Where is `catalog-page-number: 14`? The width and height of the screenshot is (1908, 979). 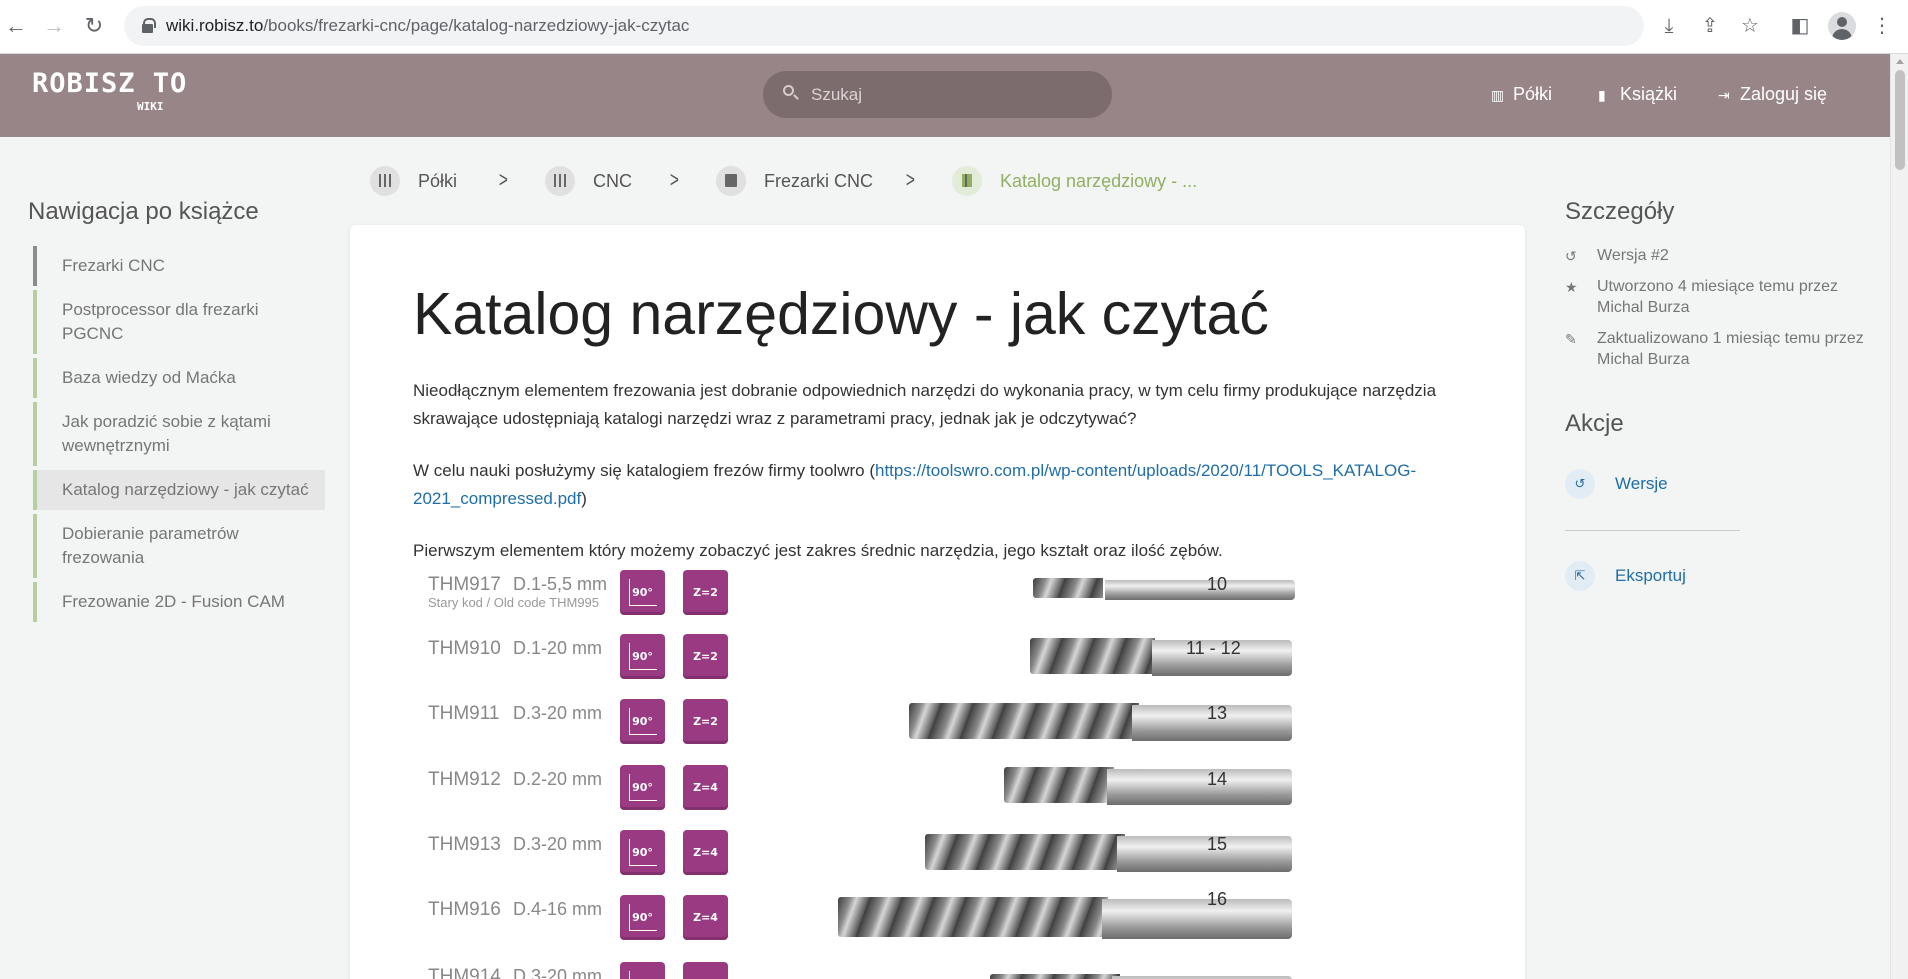 catalog-page-number: 14 is located at coordinates (1217, 779).